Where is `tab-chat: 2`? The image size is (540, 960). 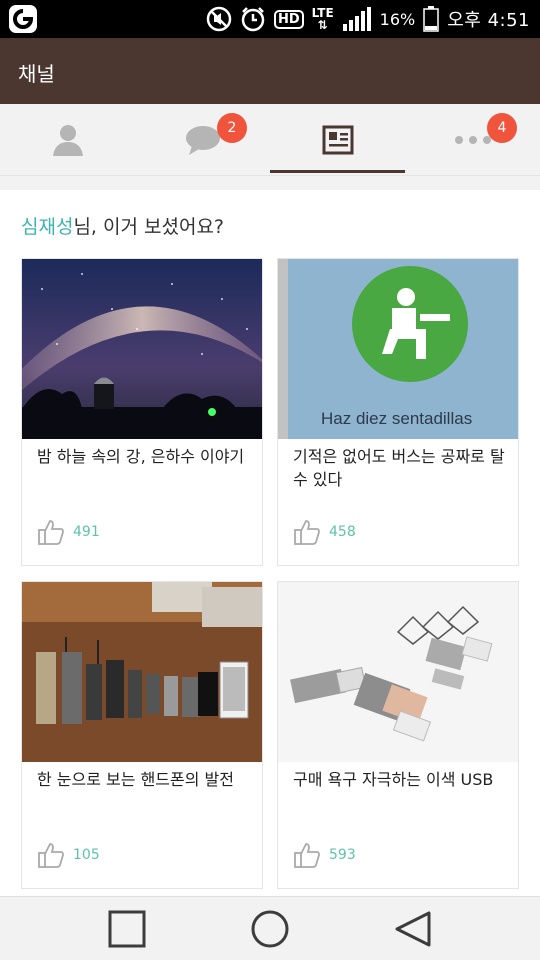
tab-chat: 2 is located at coordinates (202, 140).